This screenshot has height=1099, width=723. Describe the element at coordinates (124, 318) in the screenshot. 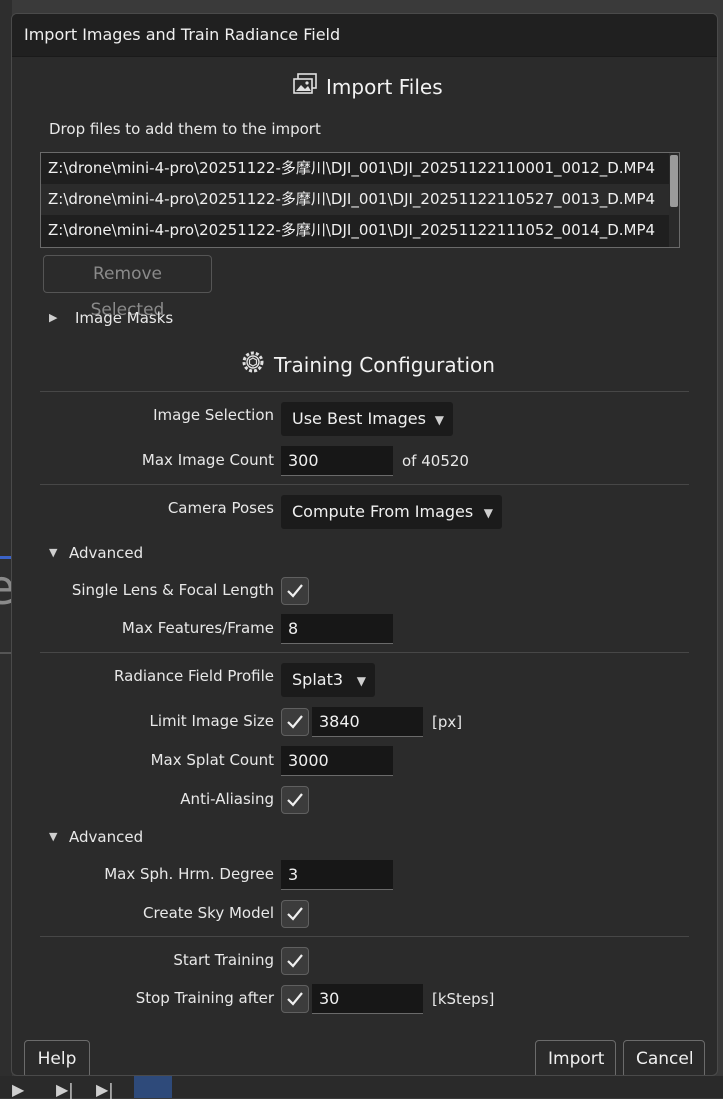

I see `image-masks-toggle: Image Masks` at that location.